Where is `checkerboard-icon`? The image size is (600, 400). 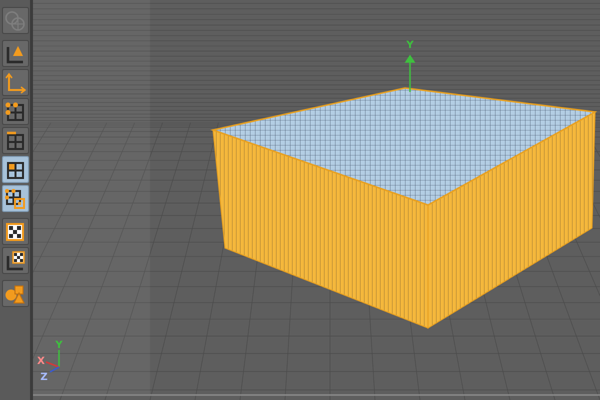
checkerboard-icon is located at coordinates (15, 231).